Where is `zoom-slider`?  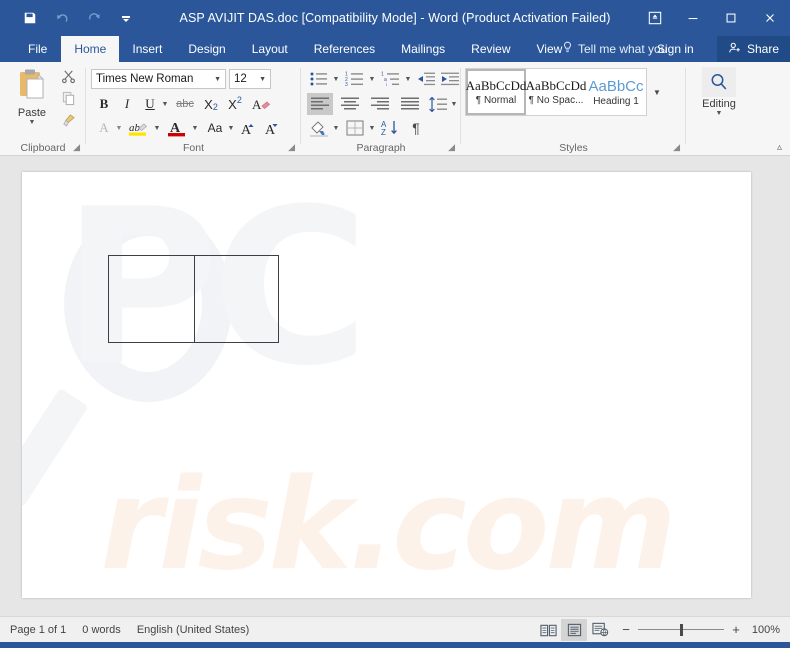
zoom-slider is located at coordinates (681, 629).